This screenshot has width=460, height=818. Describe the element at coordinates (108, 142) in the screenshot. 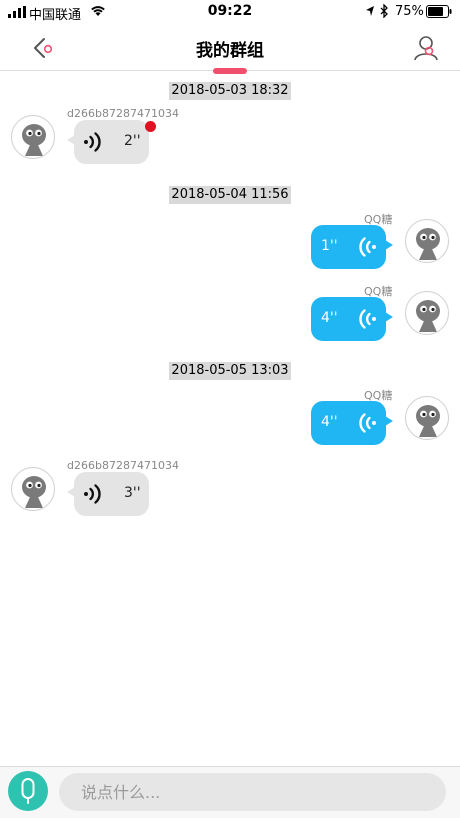

I see `voice-message-bubble: 2''` at that location.